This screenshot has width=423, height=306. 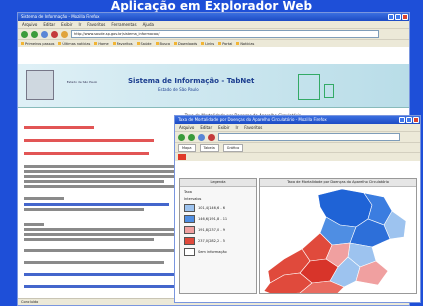 I want to click on popup-window-controls, so click(x=409, y=120).